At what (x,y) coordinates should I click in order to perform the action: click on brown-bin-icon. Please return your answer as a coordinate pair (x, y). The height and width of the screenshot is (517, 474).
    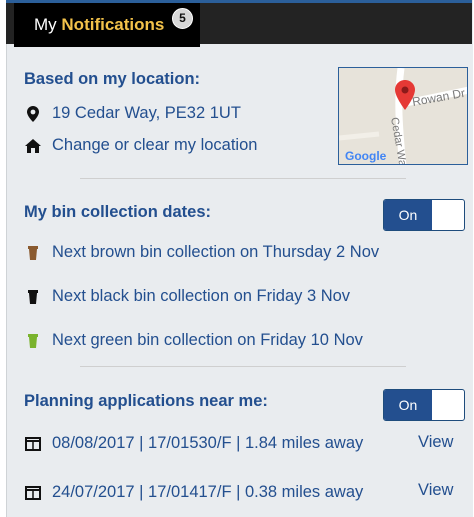
    Looking at the image, I should click on (33, 252).